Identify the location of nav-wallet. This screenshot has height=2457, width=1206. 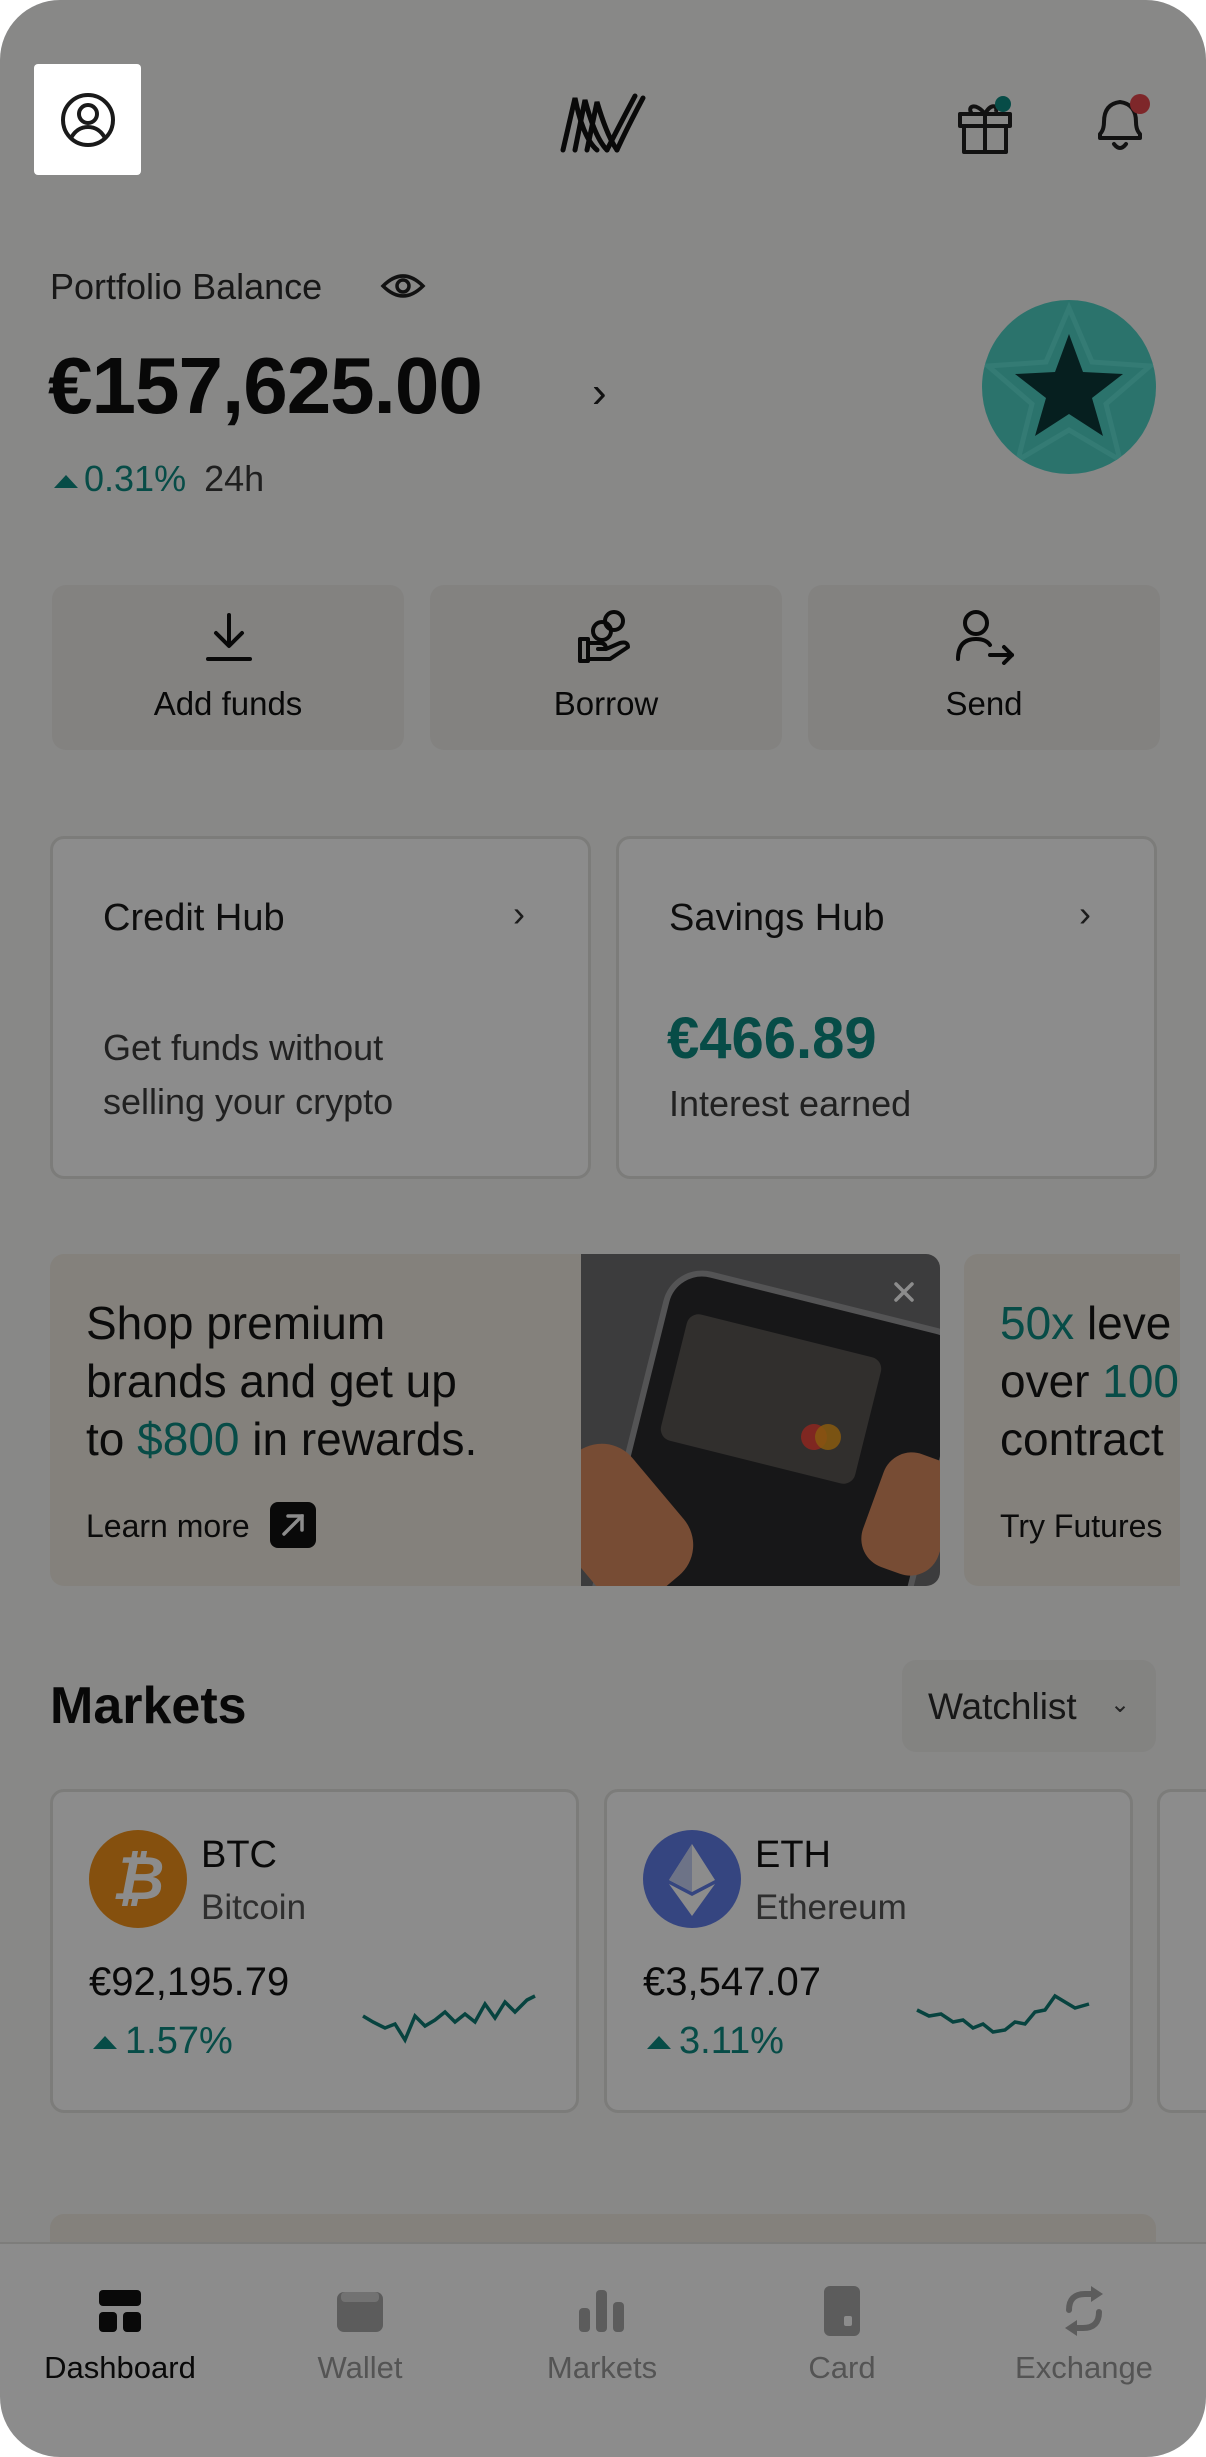
(360, 2341).